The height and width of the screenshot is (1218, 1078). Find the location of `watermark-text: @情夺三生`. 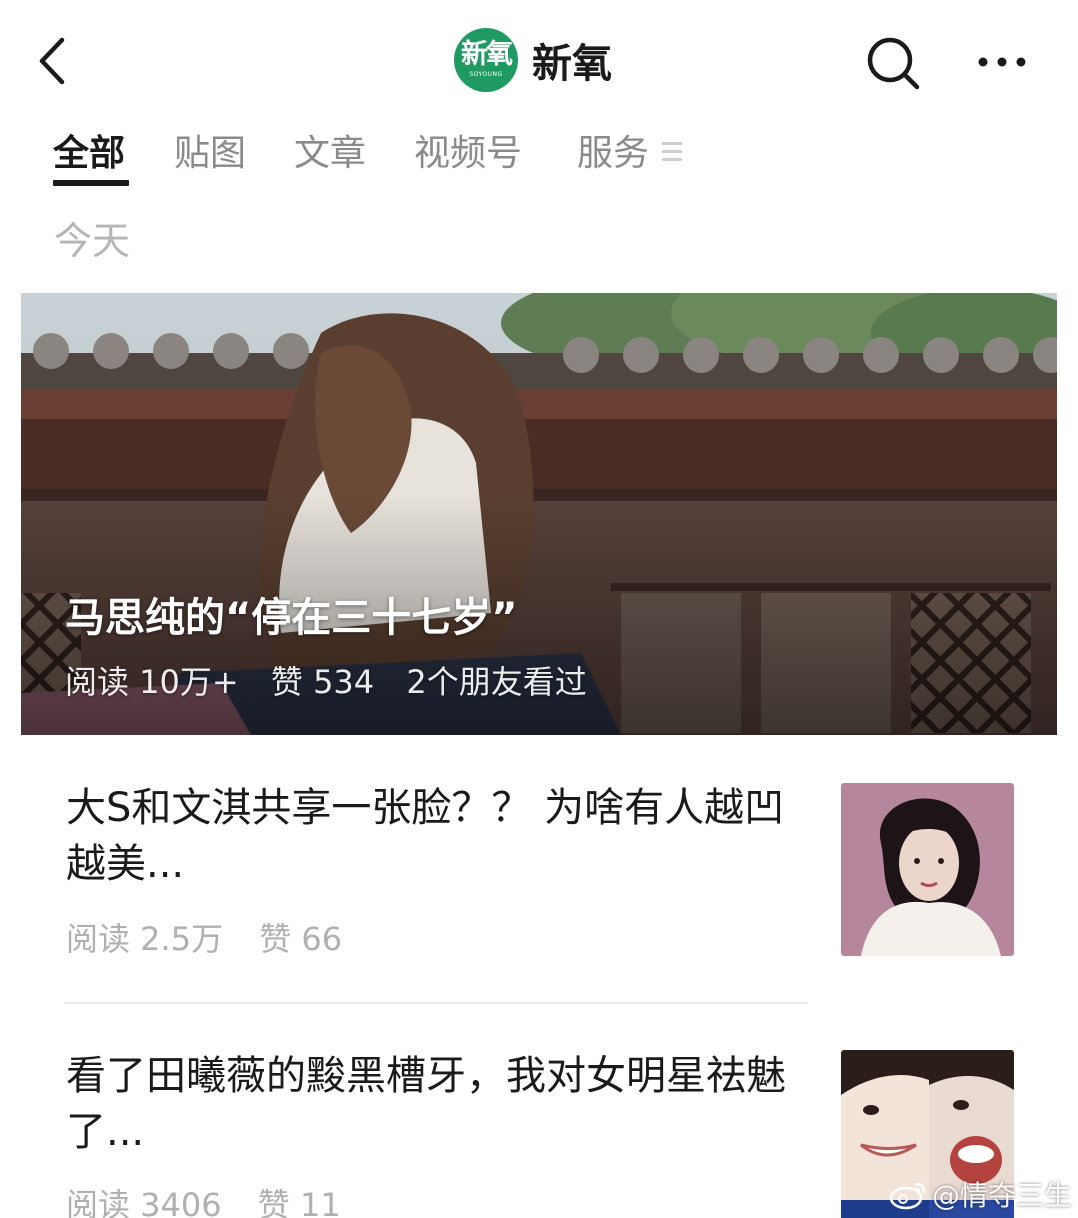

watermark-text: @情夺三生 is located at coordinates (1002, 1195).